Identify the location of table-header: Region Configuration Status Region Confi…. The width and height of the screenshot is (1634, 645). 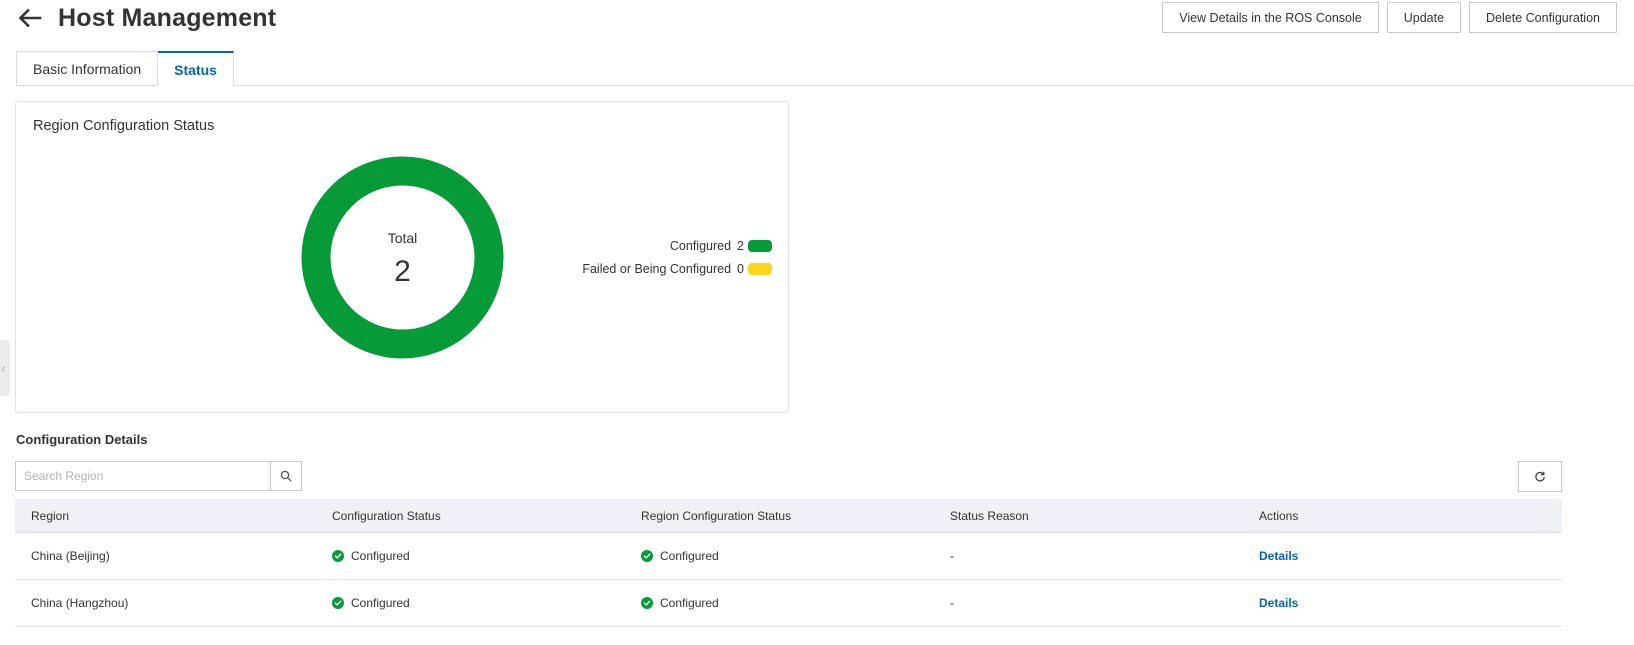
(788, 516).